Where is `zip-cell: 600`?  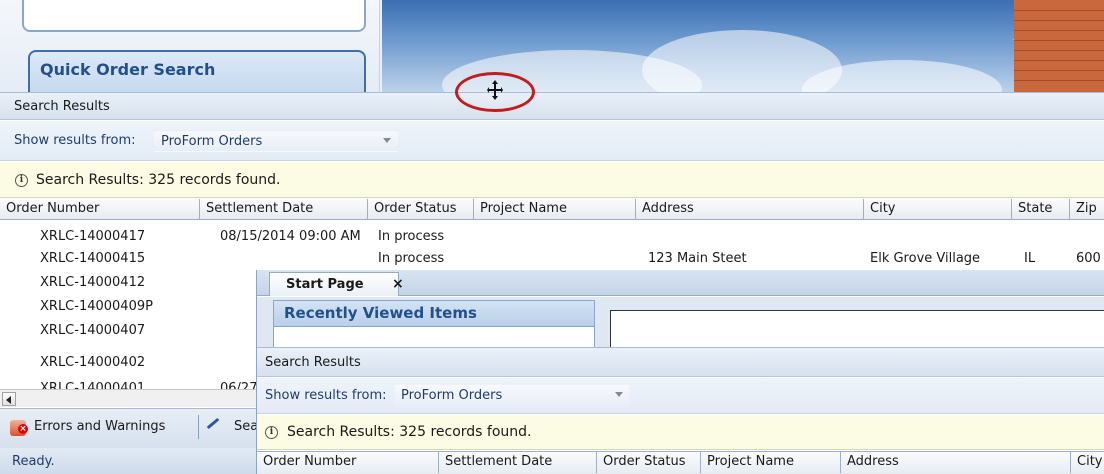 zip-cell: 600 is located at coordinates (1088, 258).